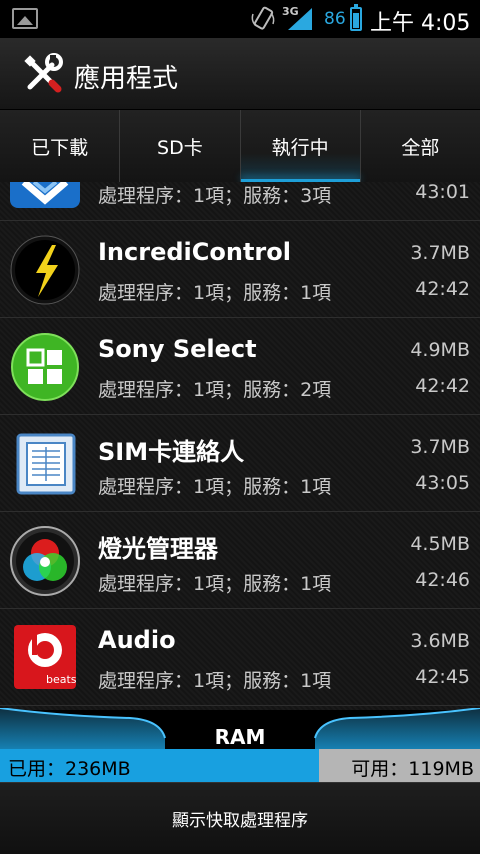 This screenshot has width=480, height=854. I want to click on grid-squares-icon, so click(45, 367).